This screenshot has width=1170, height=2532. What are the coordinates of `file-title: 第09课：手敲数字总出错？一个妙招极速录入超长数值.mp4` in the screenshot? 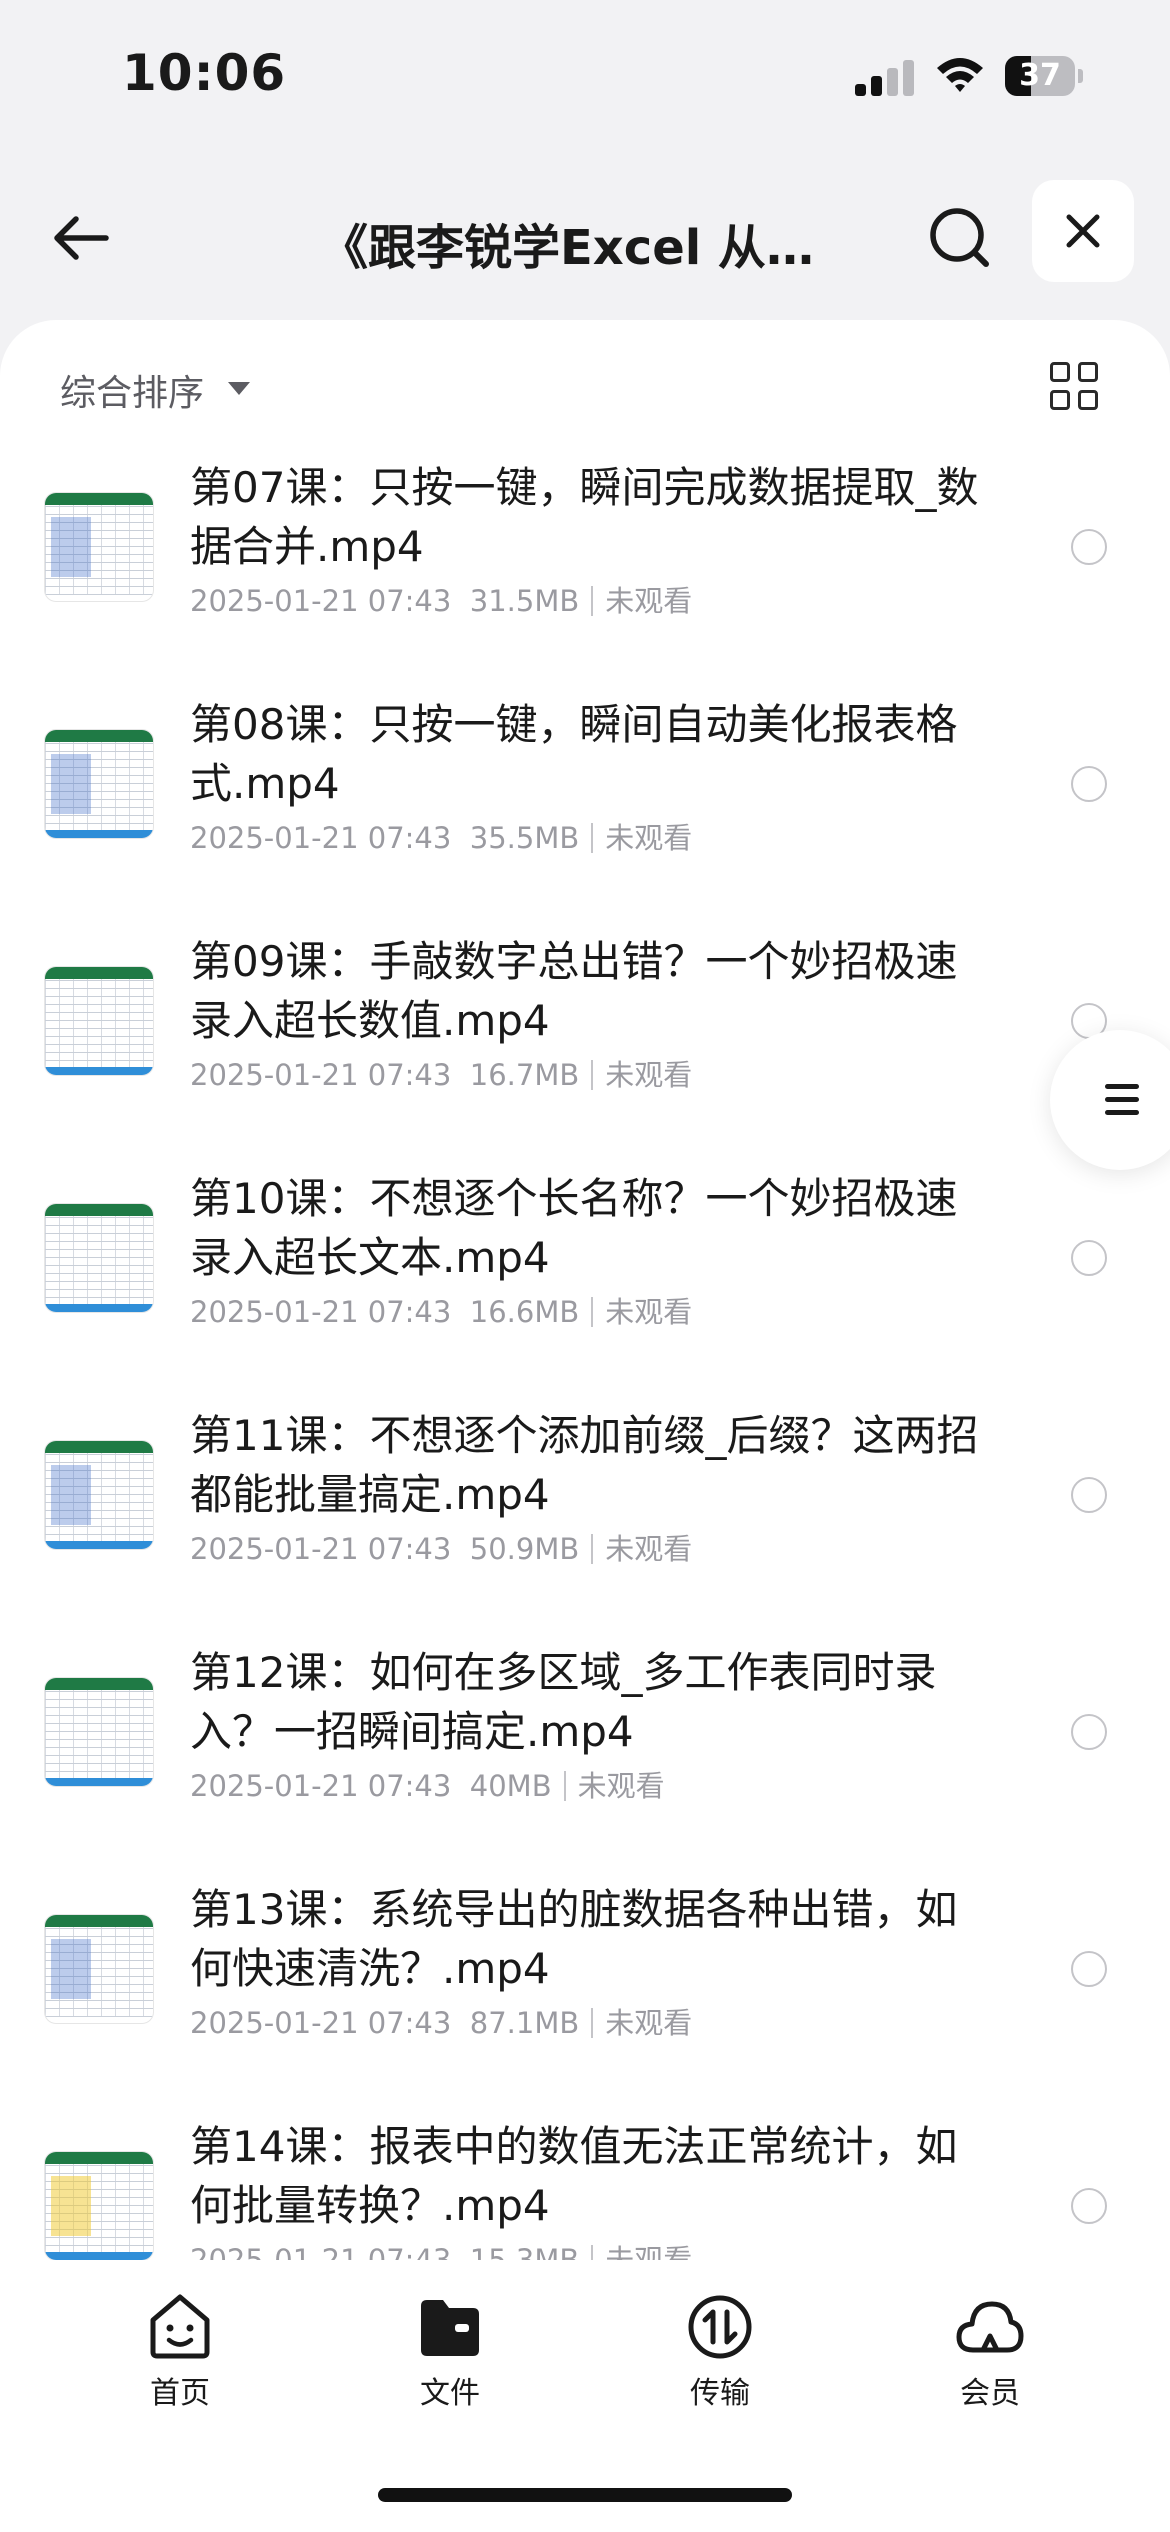 It's located at (574, 991).